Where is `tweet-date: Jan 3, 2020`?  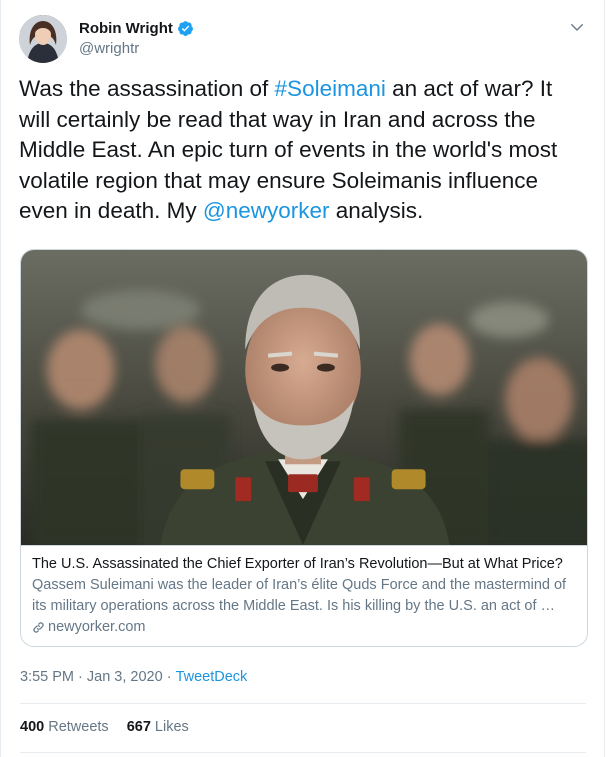
tweet-date: Jan 3, 2020 is located at coordinates (125, 677).